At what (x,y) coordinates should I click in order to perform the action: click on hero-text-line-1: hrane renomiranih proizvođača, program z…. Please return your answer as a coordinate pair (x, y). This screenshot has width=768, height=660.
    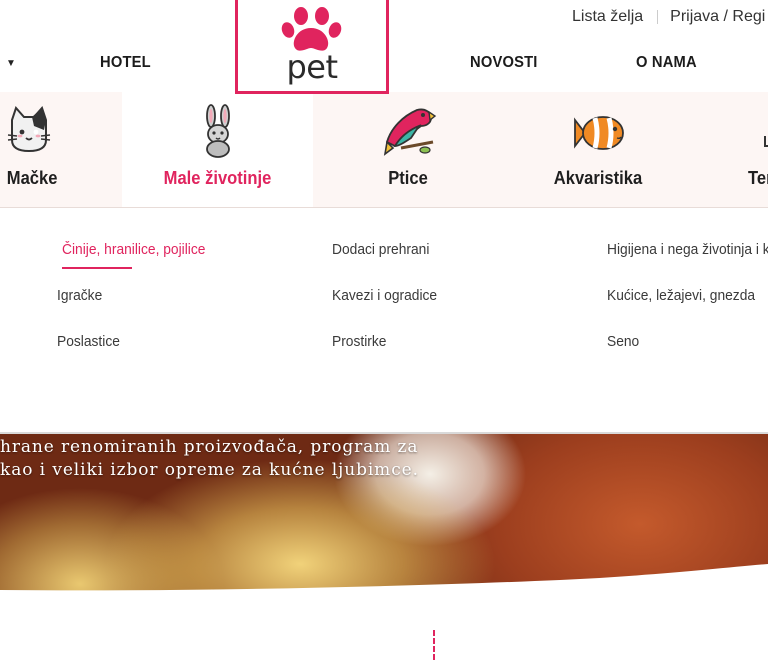
    Looking at the image, I should click on (209, 447).